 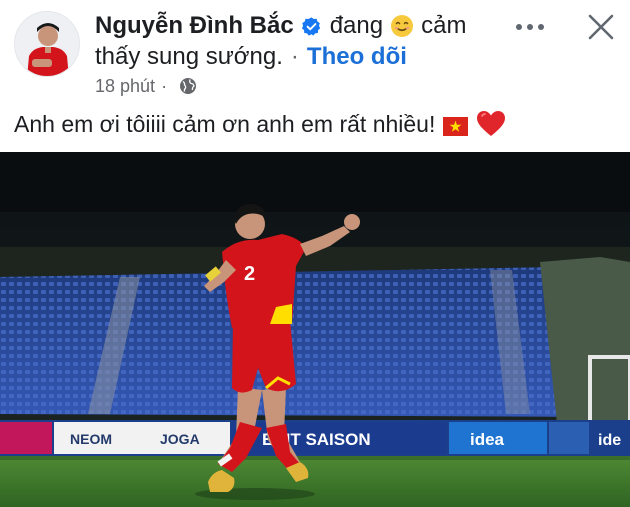 I want to click on close-button, so click(x=601, y=27).